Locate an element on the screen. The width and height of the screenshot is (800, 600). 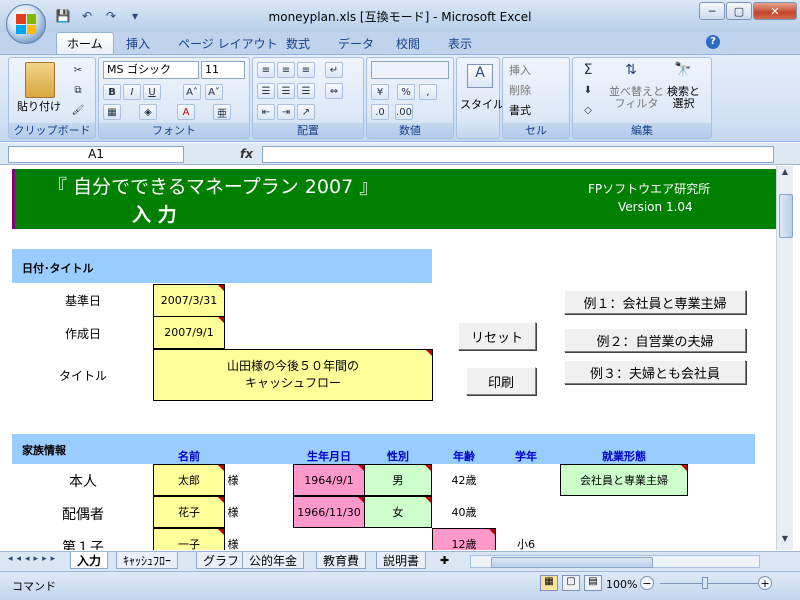
format-painter-icon: 🖌 is located at coordinates (78, 110).